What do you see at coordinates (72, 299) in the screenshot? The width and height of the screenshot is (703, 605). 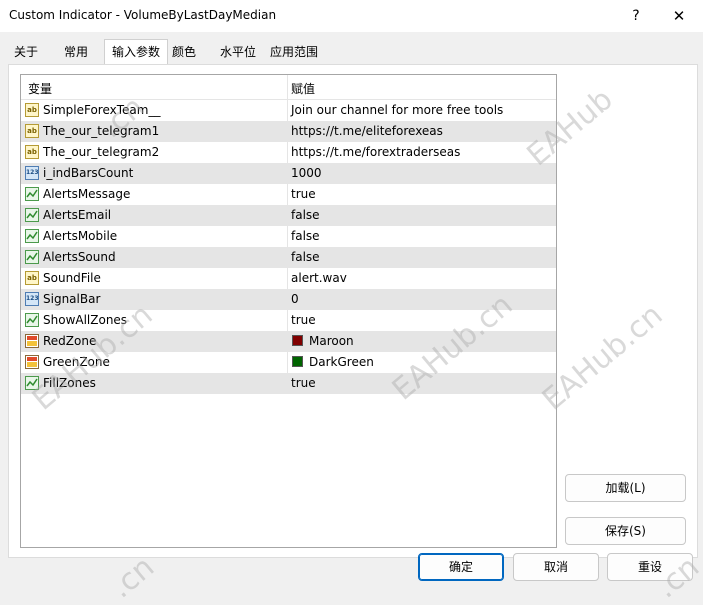 I see `param-name: SignalBar` at bounding box center [72, 299].